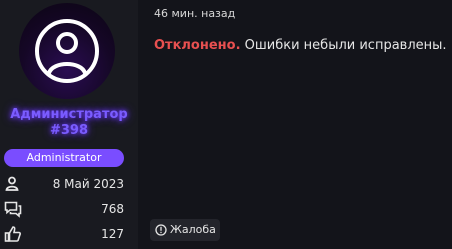  What do you see at coordinates (161, 230) in the screenshot?
I see `warning-circle-icon` at bounding box center [161, 230].